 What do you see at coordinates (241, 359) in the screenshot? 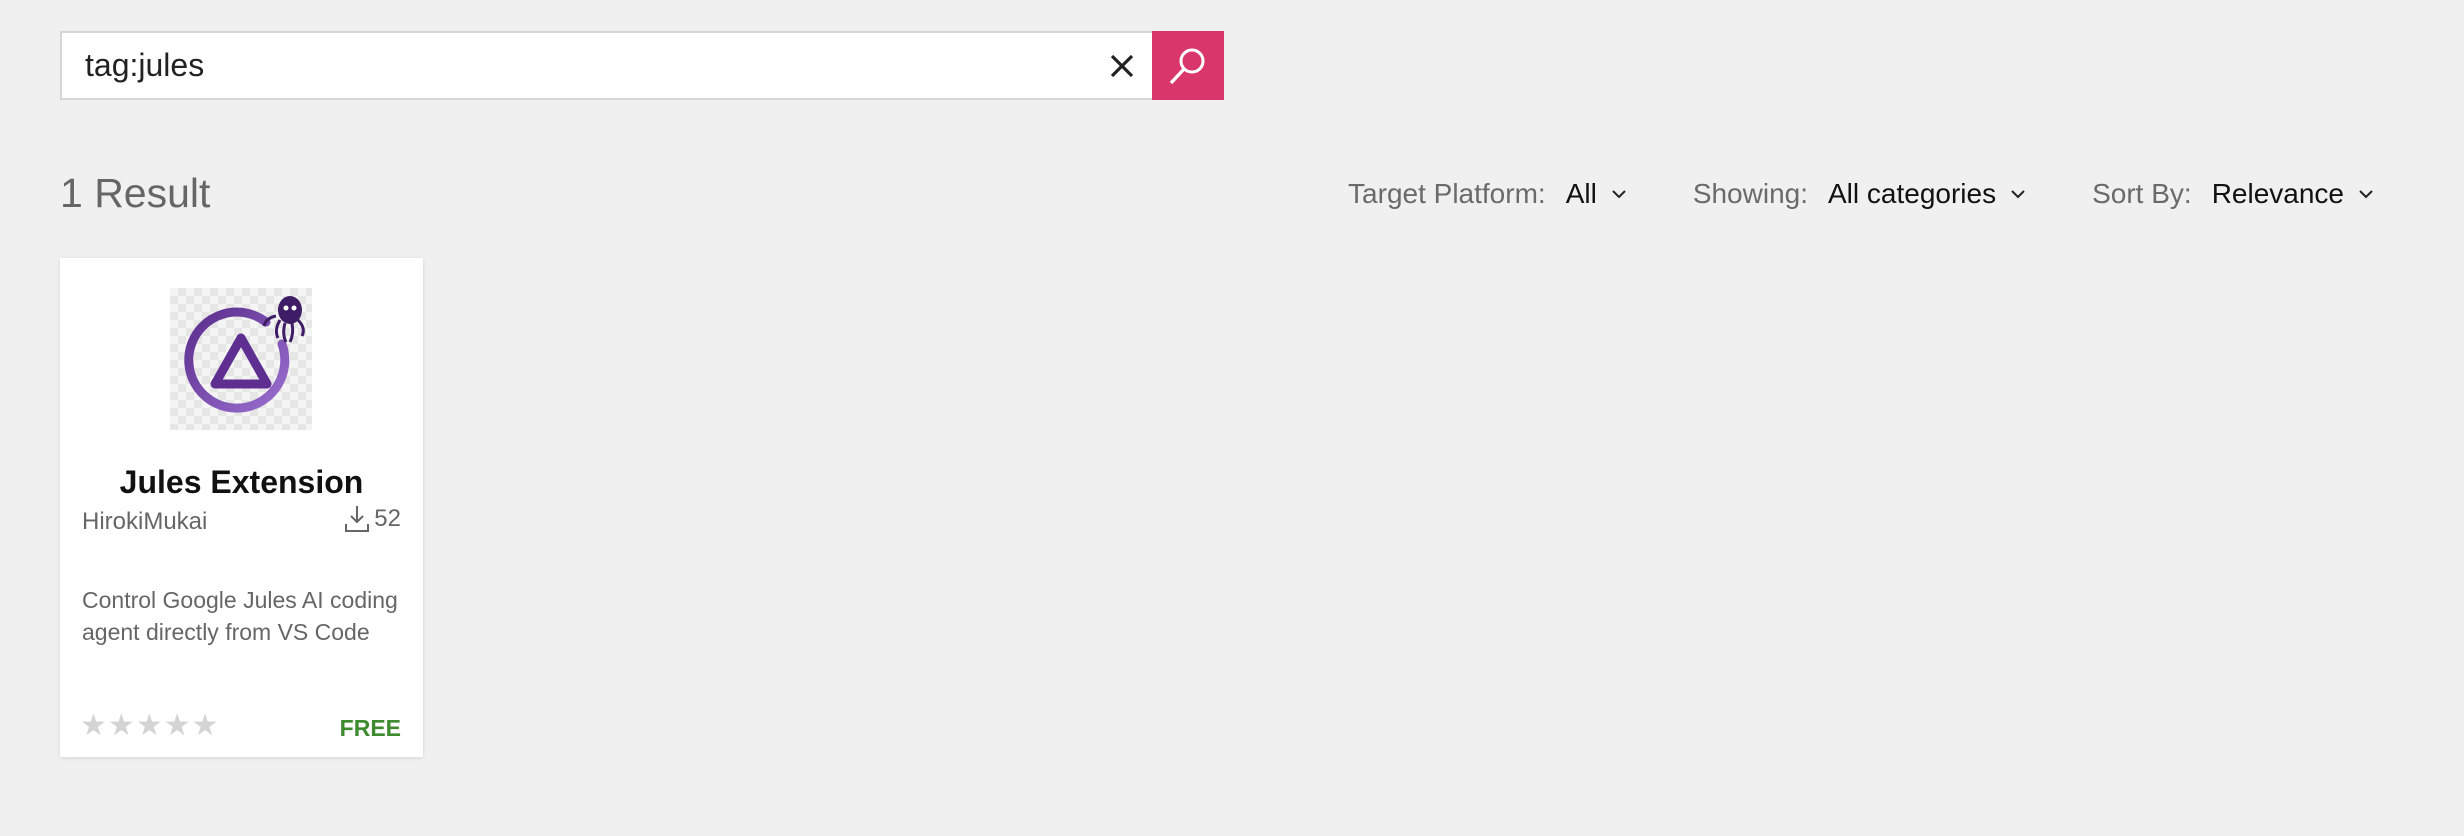
I see `extension-logo` at bounding box center [241, 359].